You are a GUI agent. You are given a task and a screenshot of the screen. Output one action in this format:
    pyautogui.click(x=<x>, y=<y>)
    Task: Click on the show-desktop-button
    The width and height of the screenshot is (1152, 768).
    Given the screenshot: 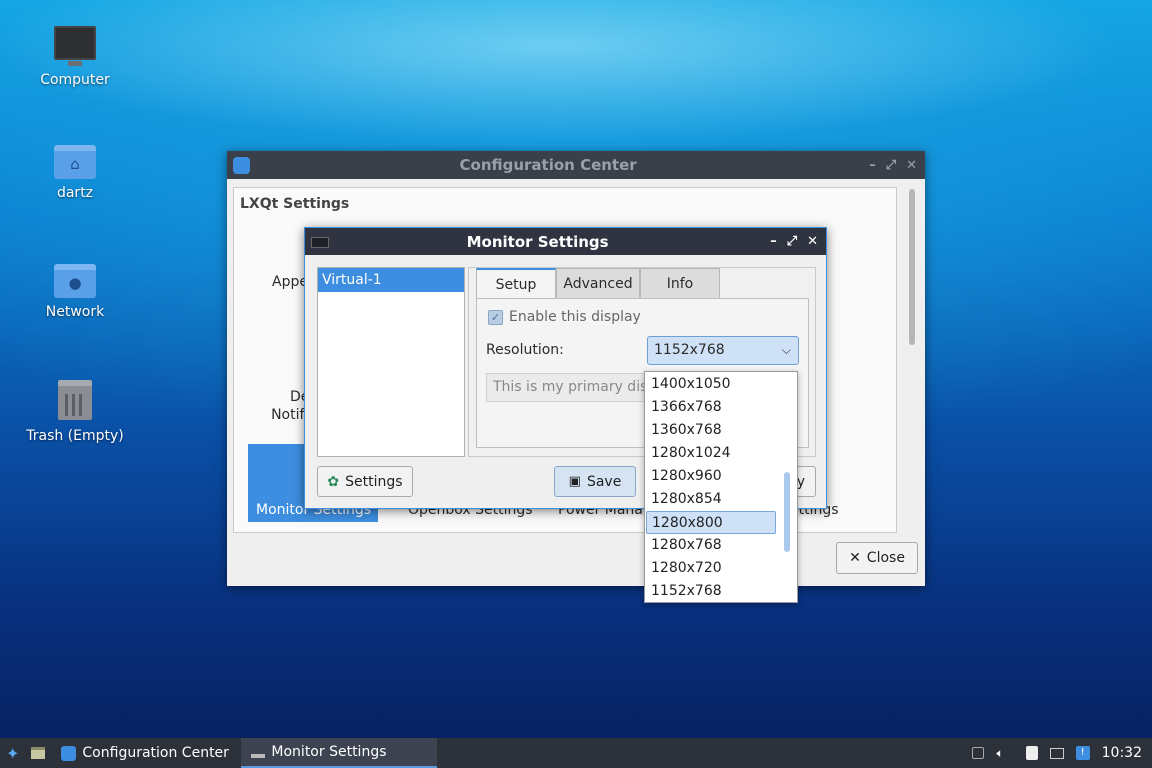 What is the action you would take?
    pyautogui.click(x=38, y=753)
    